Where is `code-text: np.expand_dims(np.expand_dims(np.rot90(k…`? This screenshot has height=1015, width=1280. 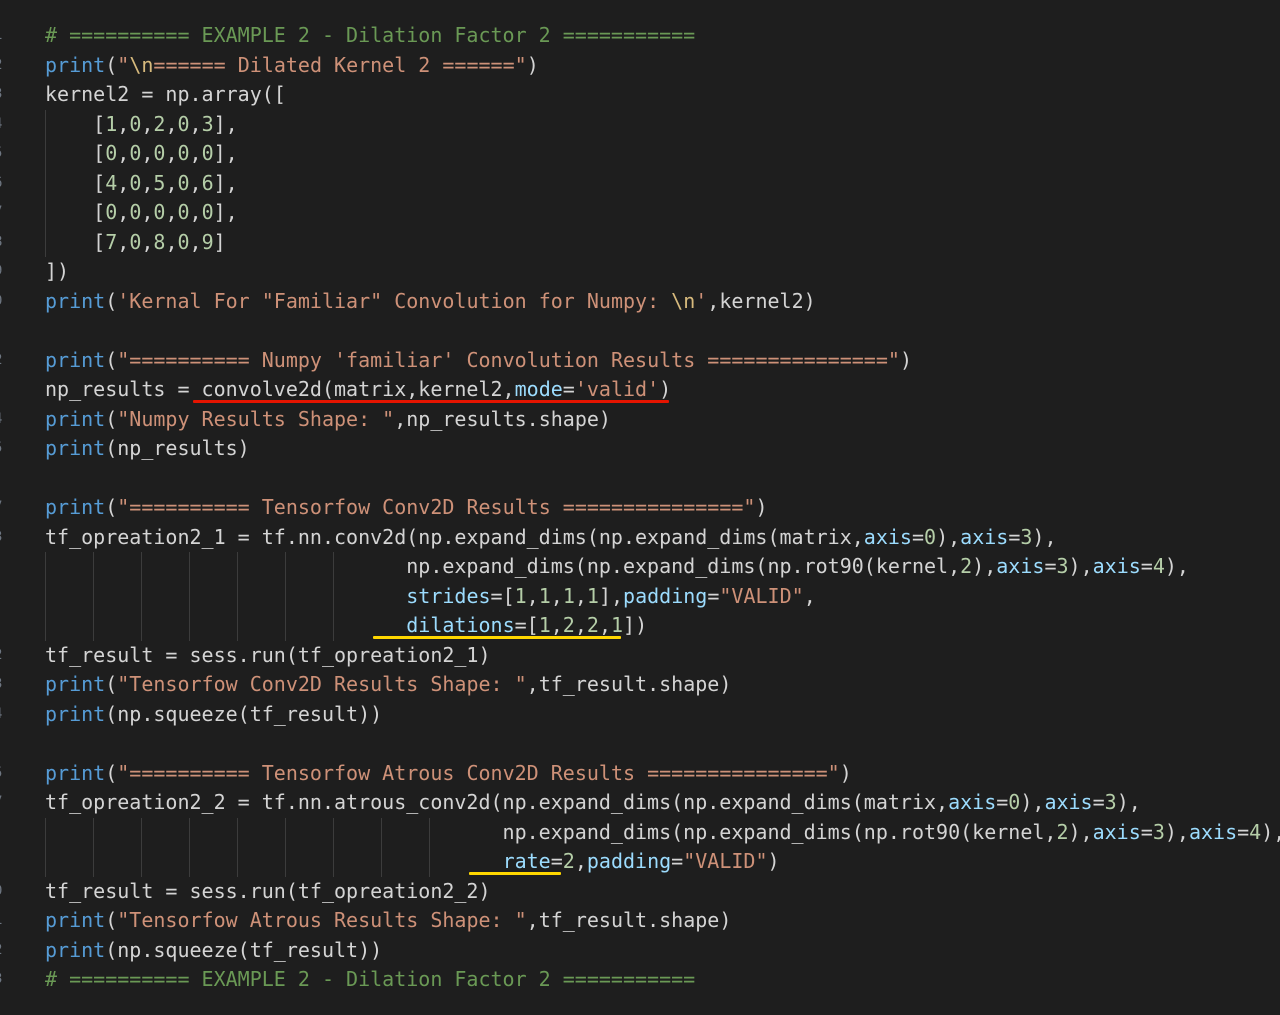 code-text: np.expand_dims(np.expand_dims(np.rot90(k… is located at coordinates (617, 566).